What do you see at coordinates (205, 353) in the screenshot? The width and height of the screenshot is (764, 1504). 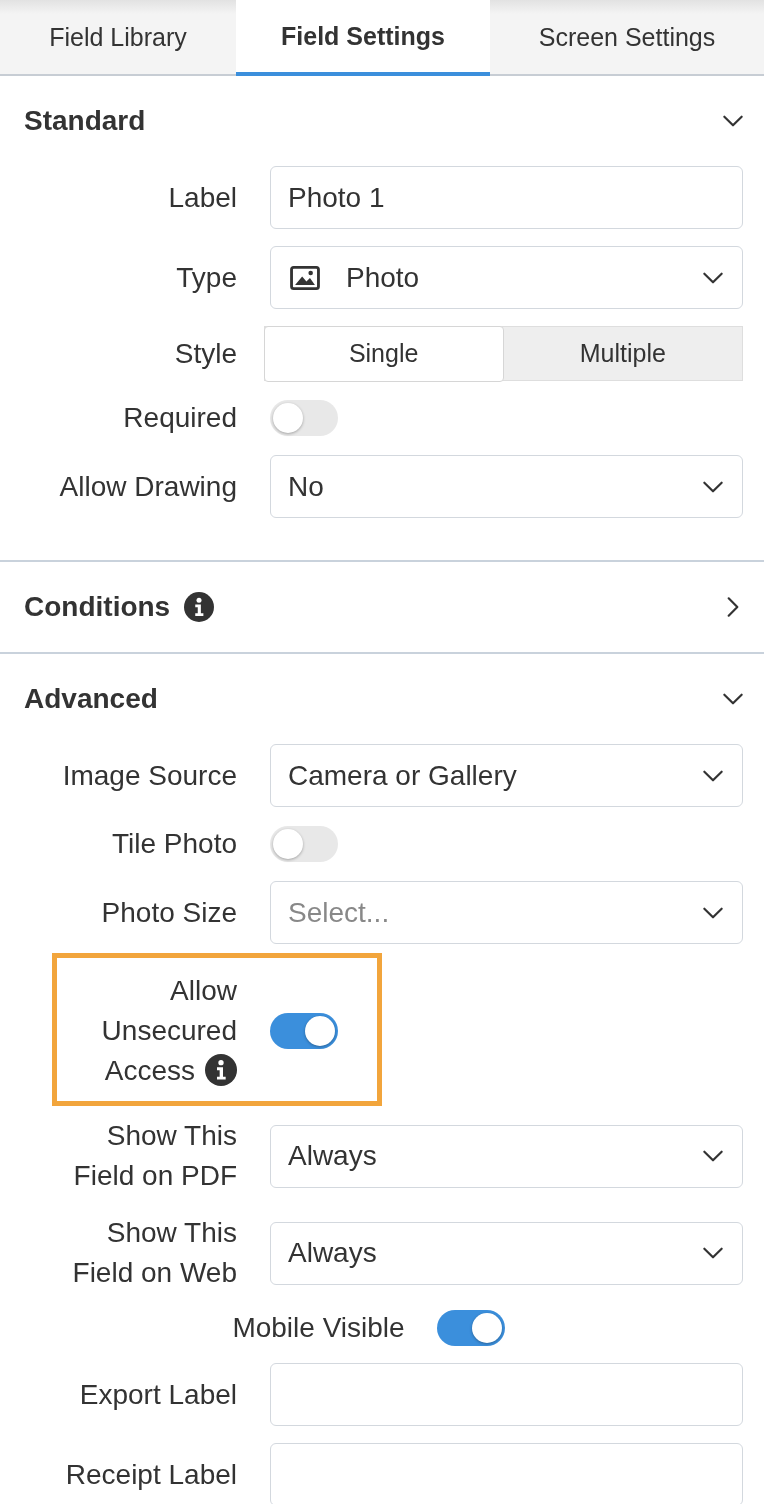 I see `field-label: Style` at bounding box center [205, 353].